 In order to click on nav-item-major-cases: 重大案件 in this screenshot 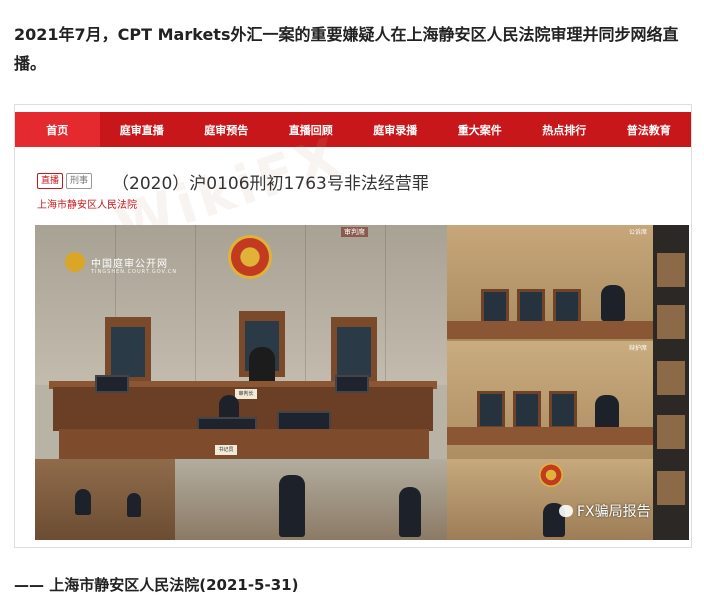, I will do `click(480, 129)`.